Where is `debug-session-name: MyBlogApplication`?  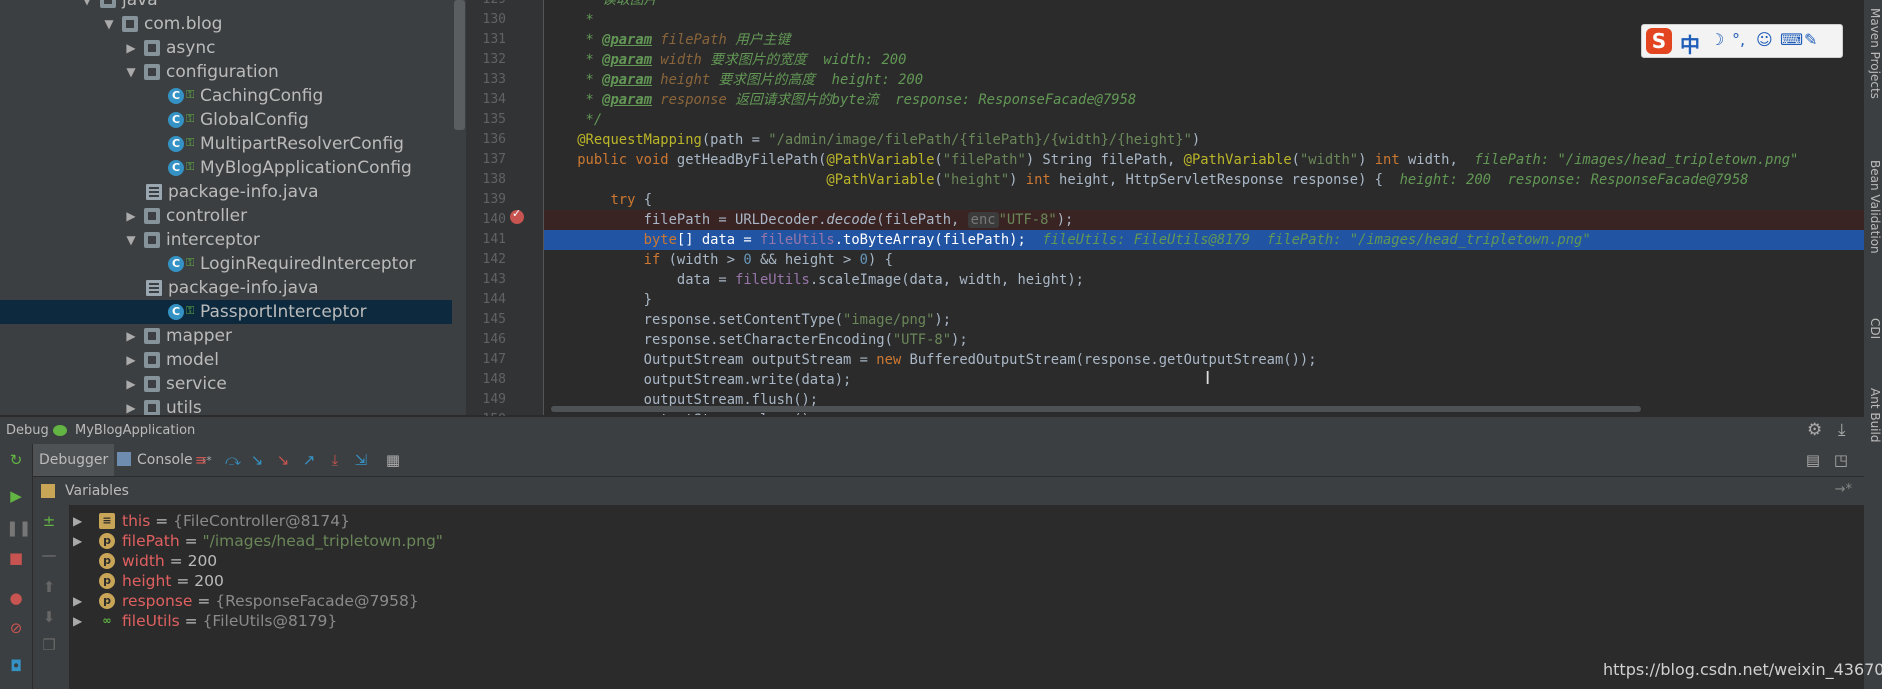
debug-session-name: MyBlogApplication is located at coordinates (135, 430).